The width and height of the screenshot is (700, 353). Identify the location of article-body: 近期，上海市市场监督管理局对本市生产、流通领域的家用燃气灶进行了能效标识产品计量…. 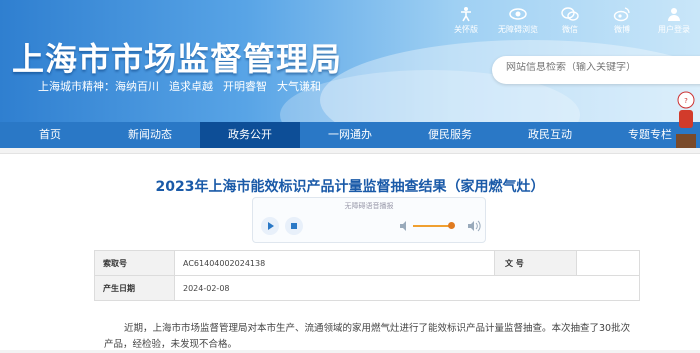
(367, 336).